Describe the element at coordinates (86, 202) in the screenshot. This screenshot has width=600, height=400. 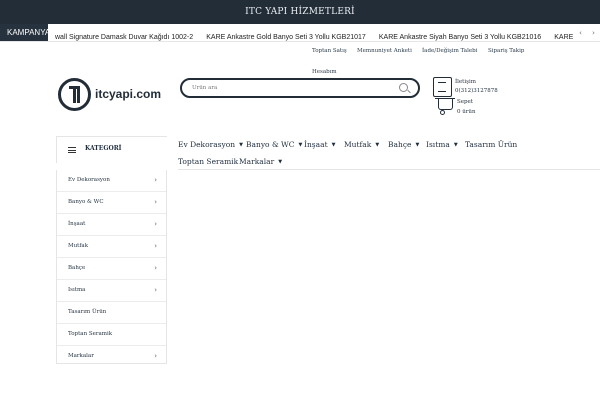
I see `sidebar-item-label: Banyo & WC` at that location.